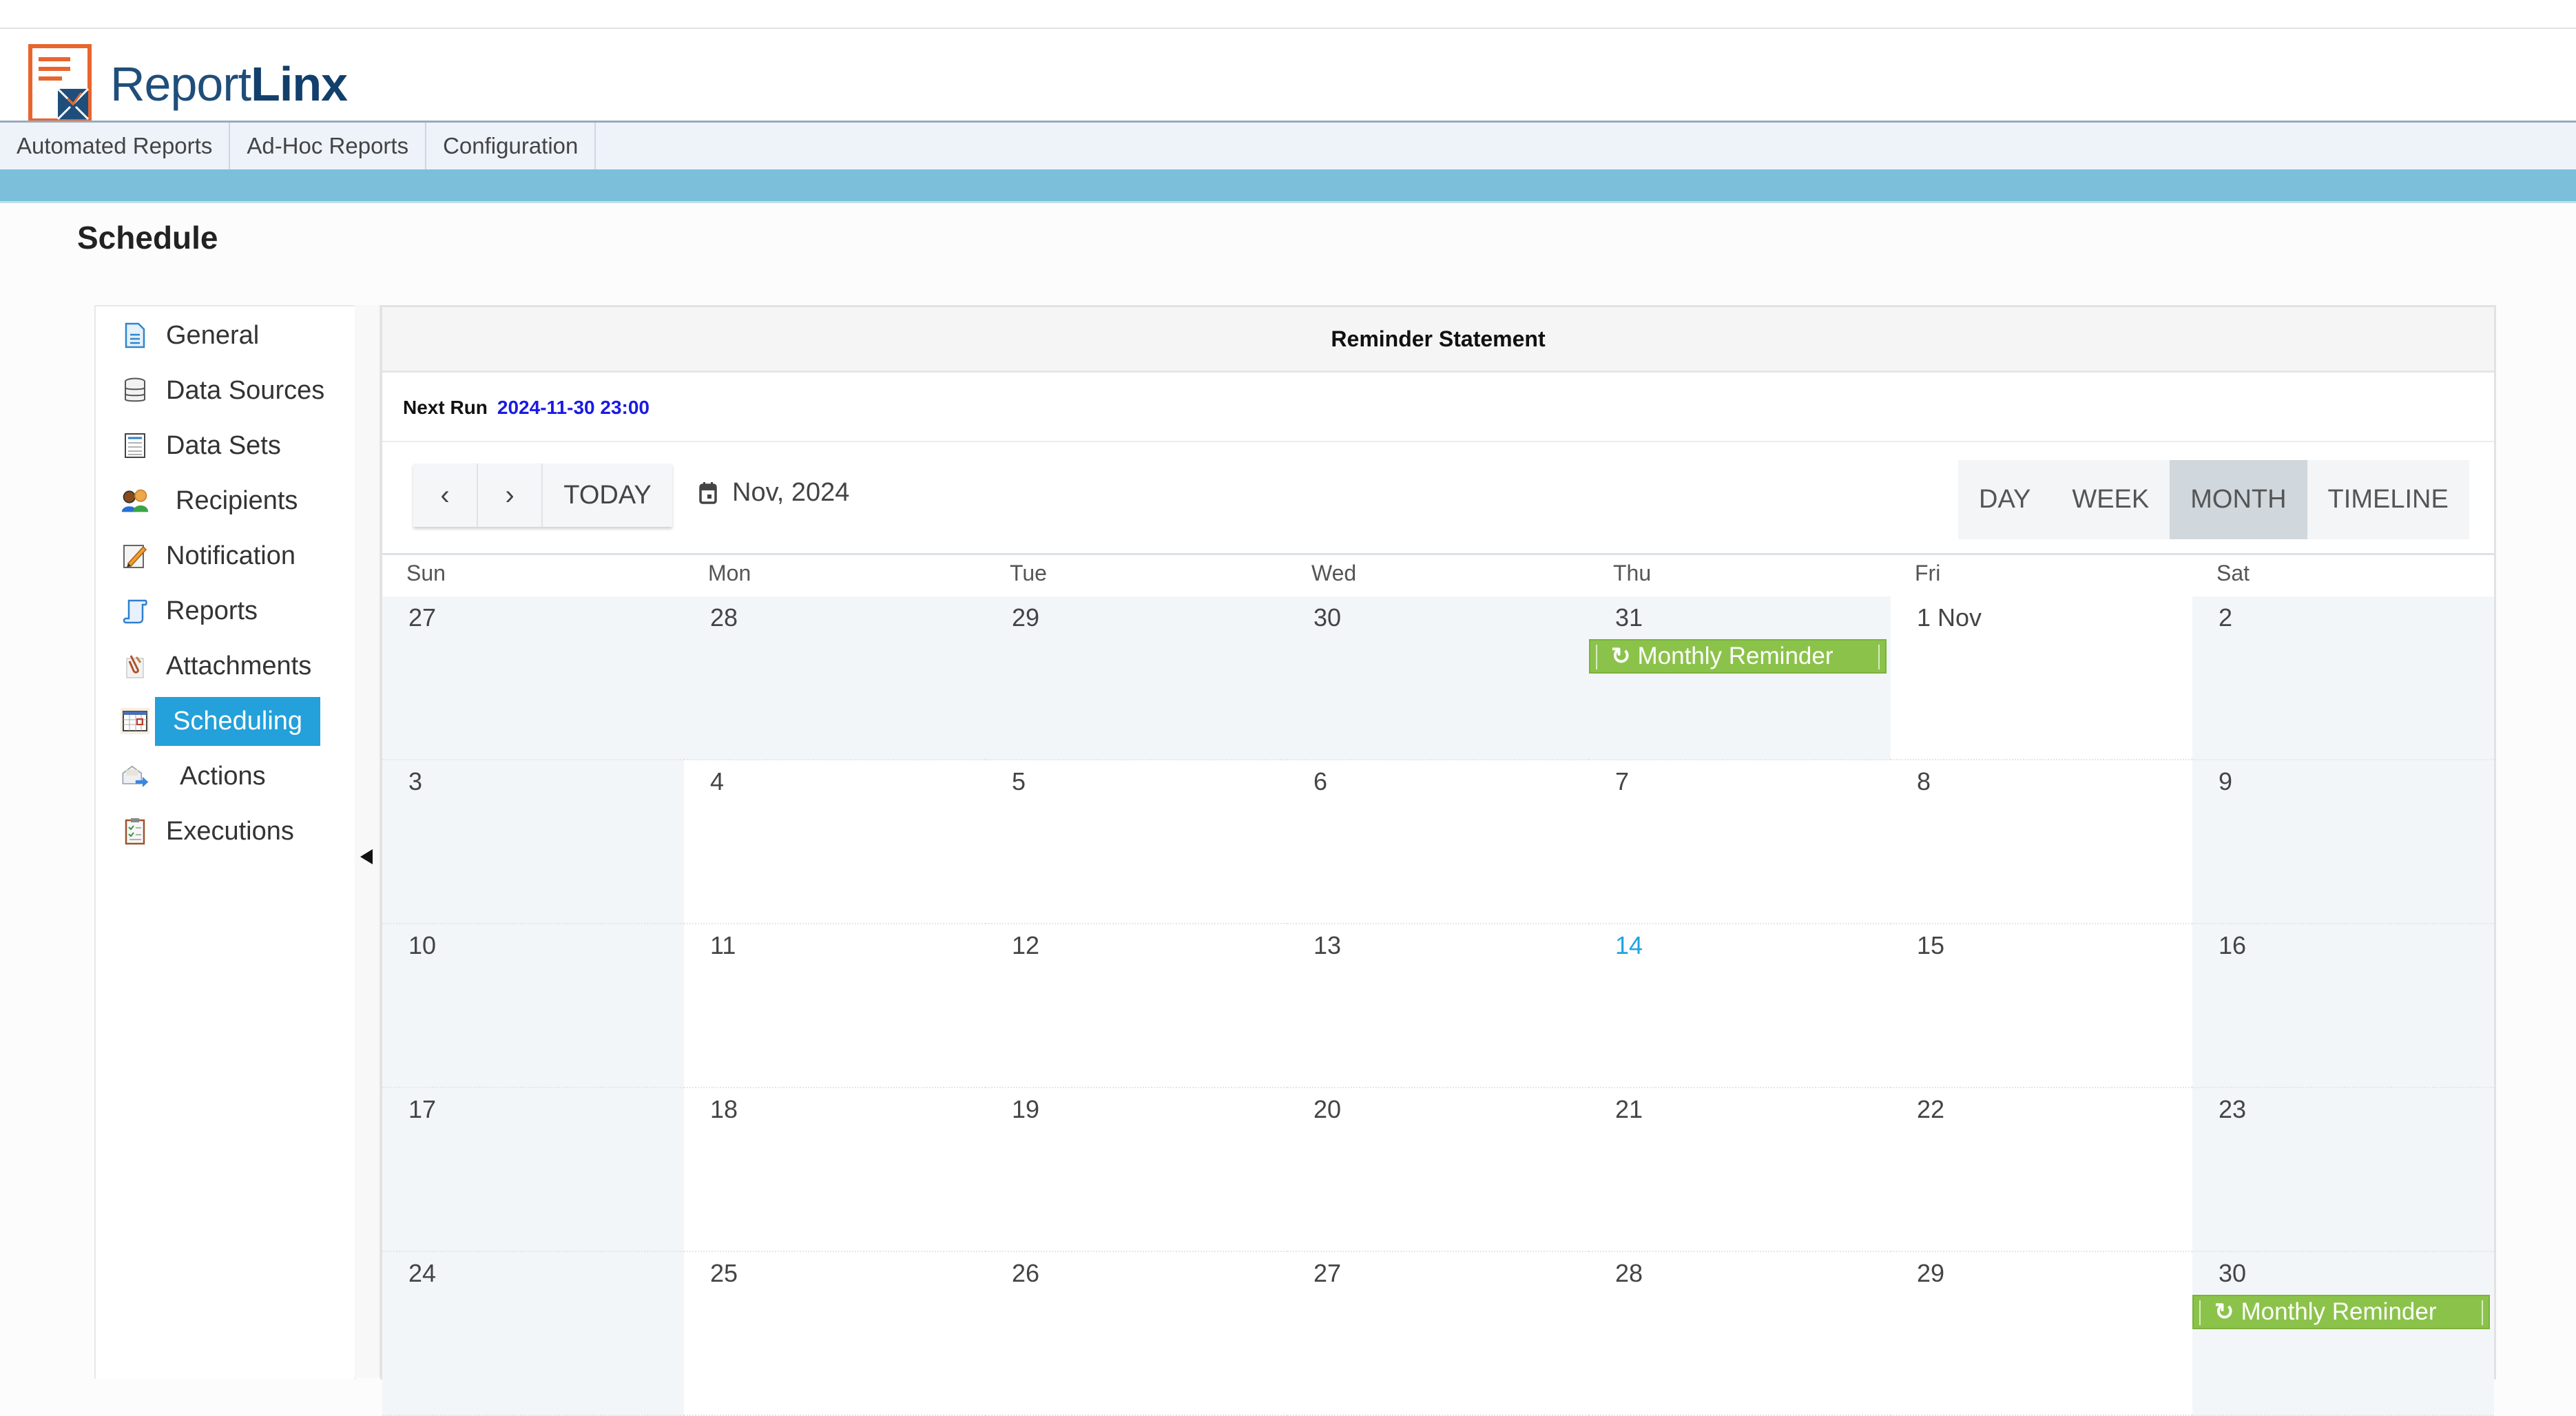 This screenshot has width=2576, height=1416. I want to click on date-number: 22, so click(1931, 1109).